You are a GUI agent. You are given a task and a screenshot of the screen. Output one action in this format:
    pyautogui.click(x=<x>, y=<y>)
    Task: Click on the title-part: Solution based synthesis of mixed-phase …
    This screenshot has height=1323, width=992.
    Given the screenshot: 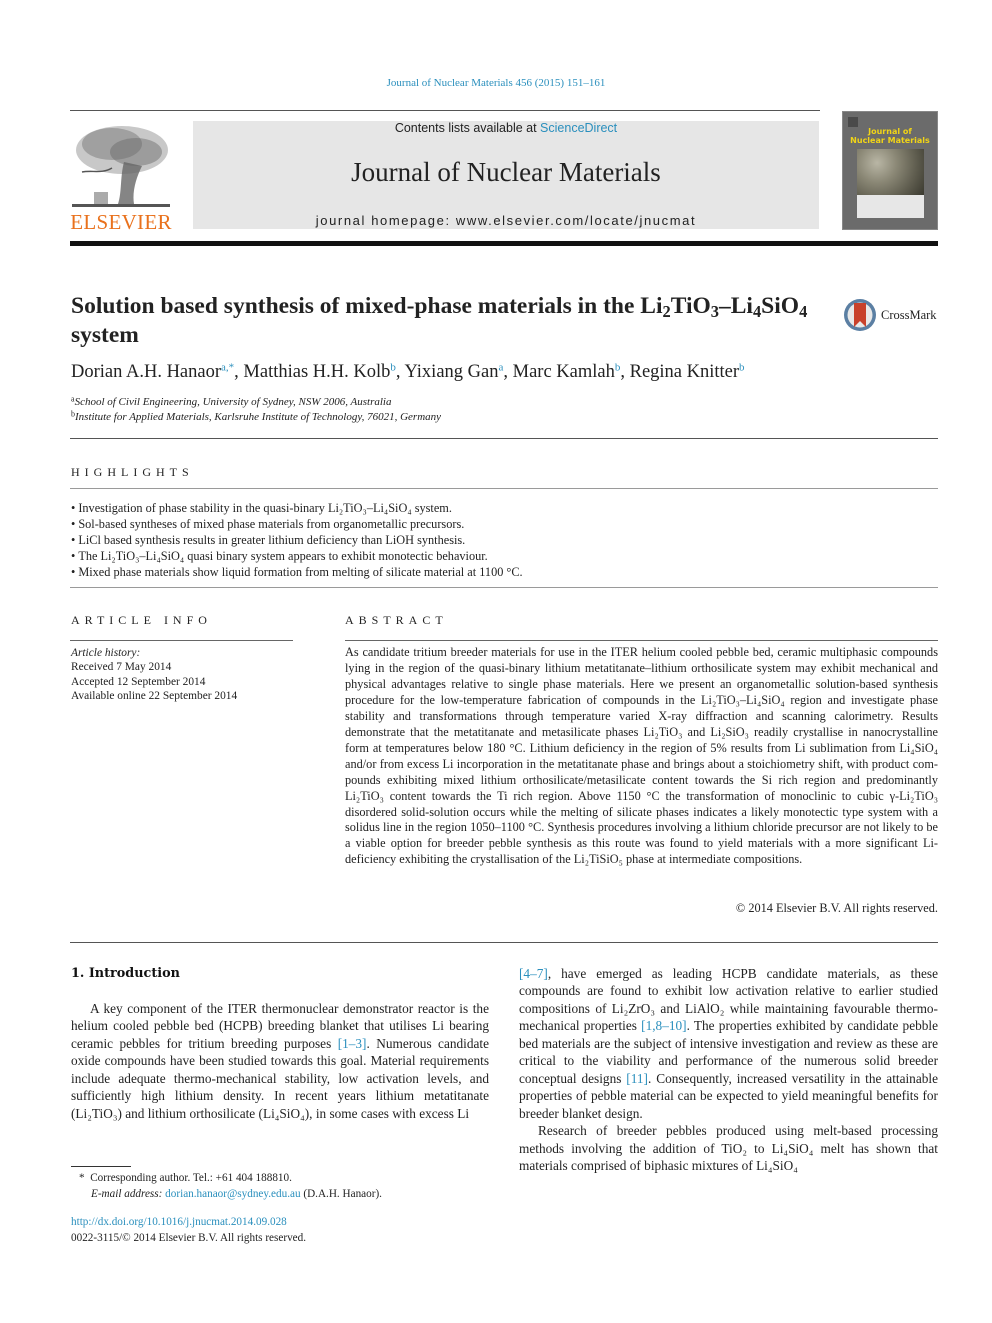 What is the action you would take?
    pyautogui.click(x=367, y=306)
    